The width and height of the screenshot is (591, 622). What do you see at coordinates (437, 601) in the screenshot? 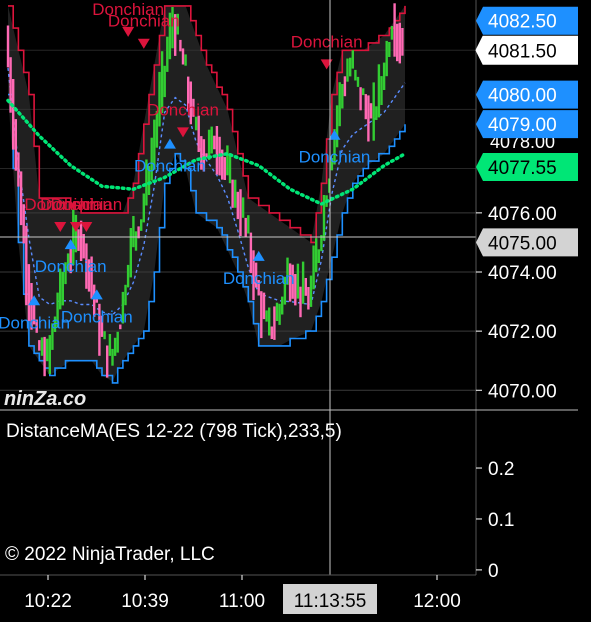
I see `time-tick-label: 12:00` at bounding box center [437, 601].